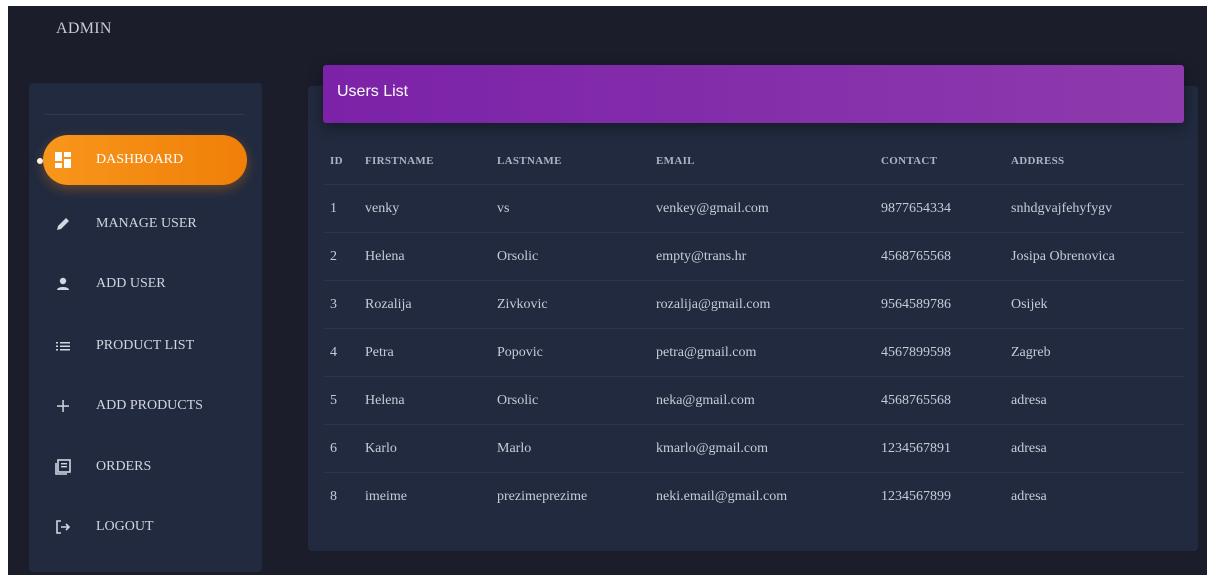 This screenshot has height=576, width=1215. What do you see at coordinates (542, 496) in the screenshot?
I see `cell-lastname: prezimeprezime` at bounding box center [542, 496].